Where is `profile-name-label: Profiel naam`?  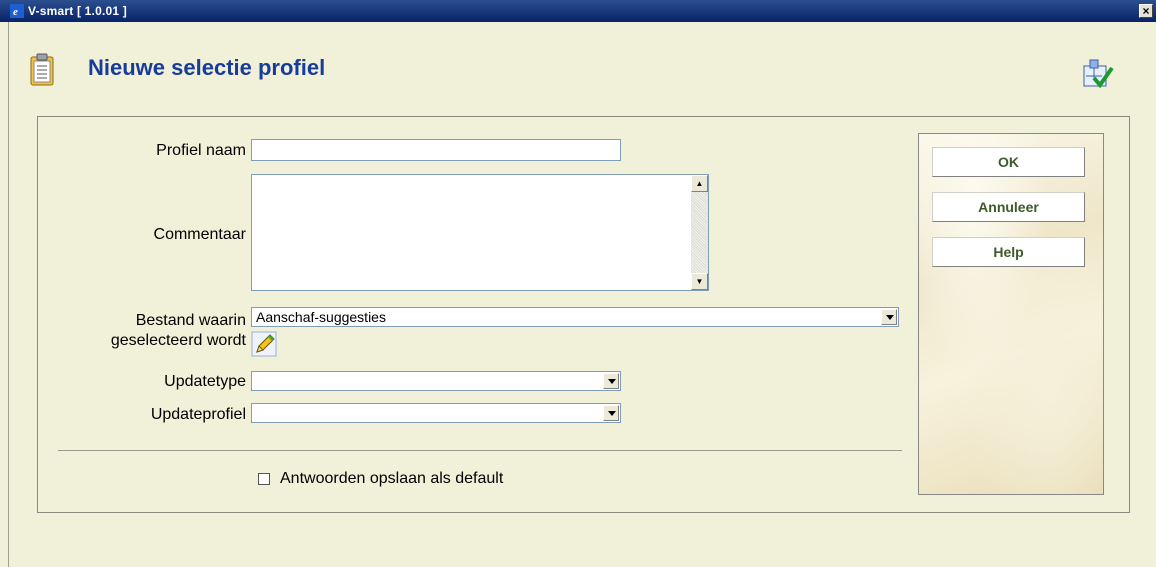 profile-name-label: Profiel naam is located at coordinates (201, 150).